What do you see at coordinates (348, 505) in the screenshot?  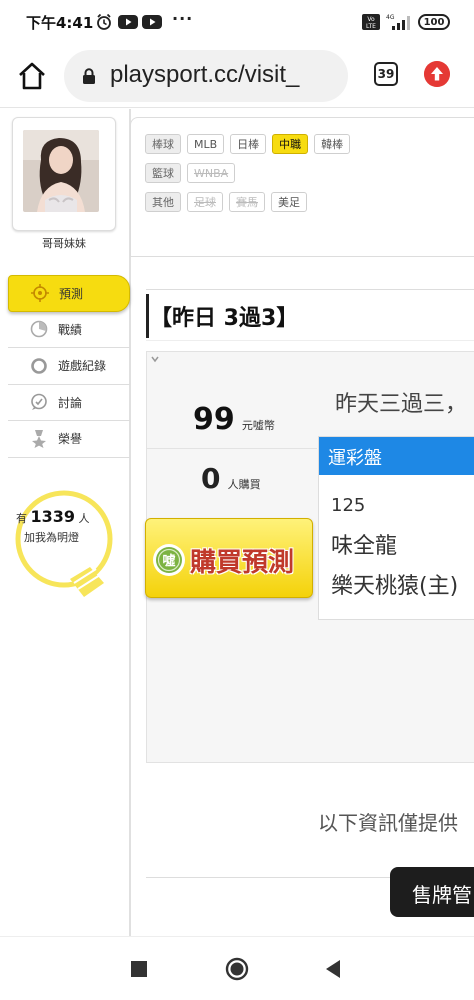 I see `game-code: 125` at bounding box center [348, 505].